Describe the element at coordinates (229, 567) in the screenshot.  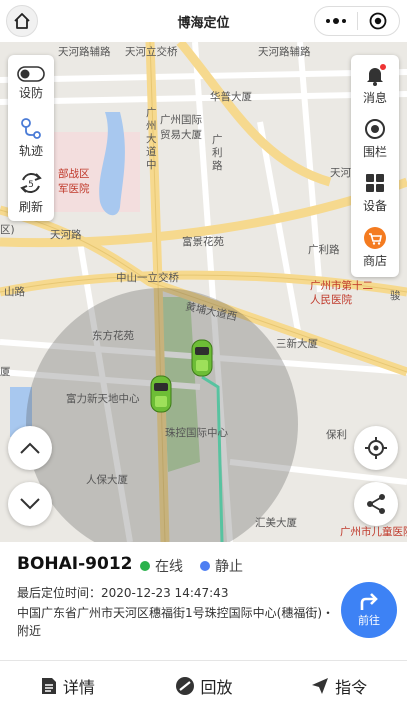
I see `motion-status-label: 静止` at that location.